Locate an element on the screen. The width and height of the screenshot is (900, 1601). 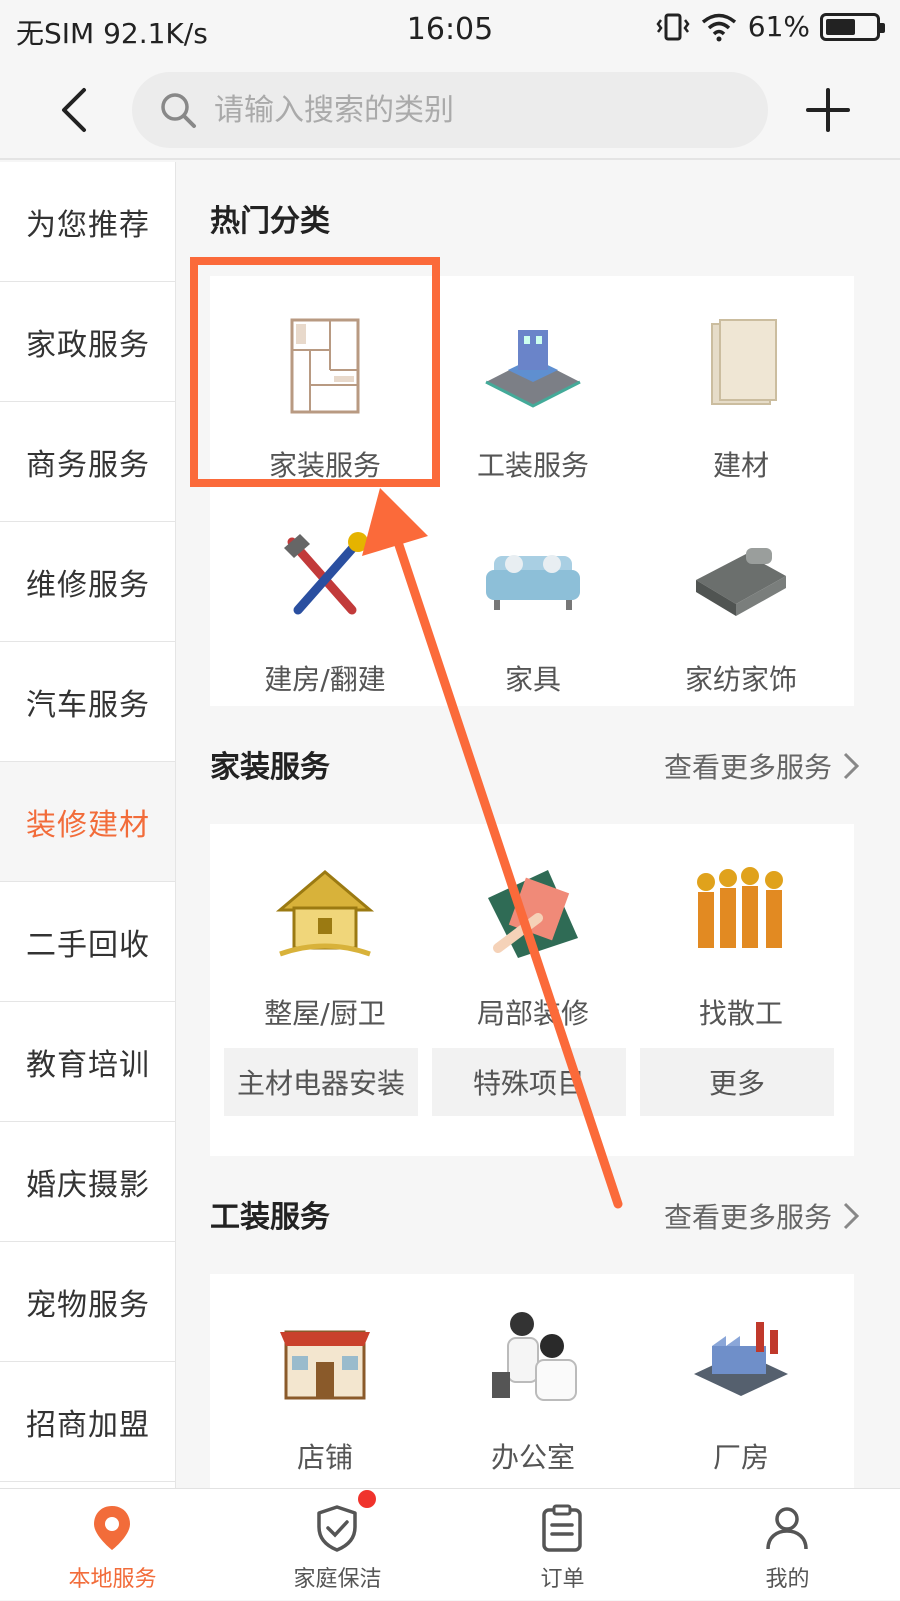
service-item-workers: 找散工 is located at coordinates (741, 945).